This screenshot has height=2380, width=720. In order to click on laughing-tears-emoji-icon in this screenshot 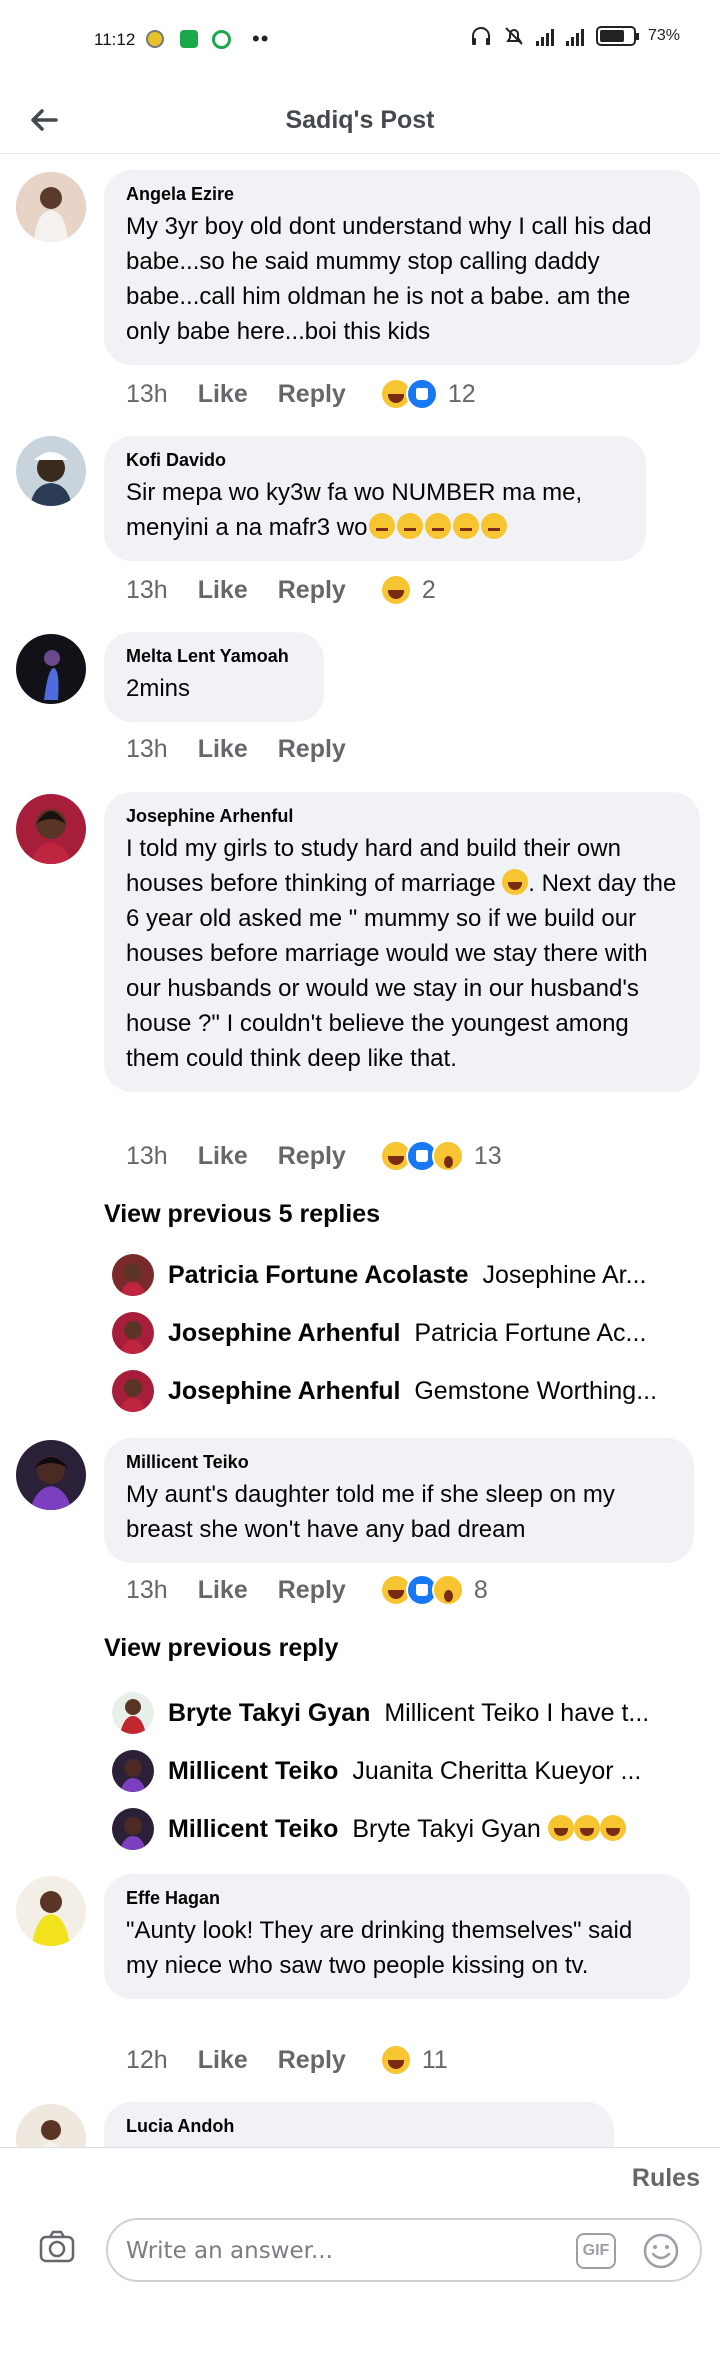, I will do `click(586, 1827)`.